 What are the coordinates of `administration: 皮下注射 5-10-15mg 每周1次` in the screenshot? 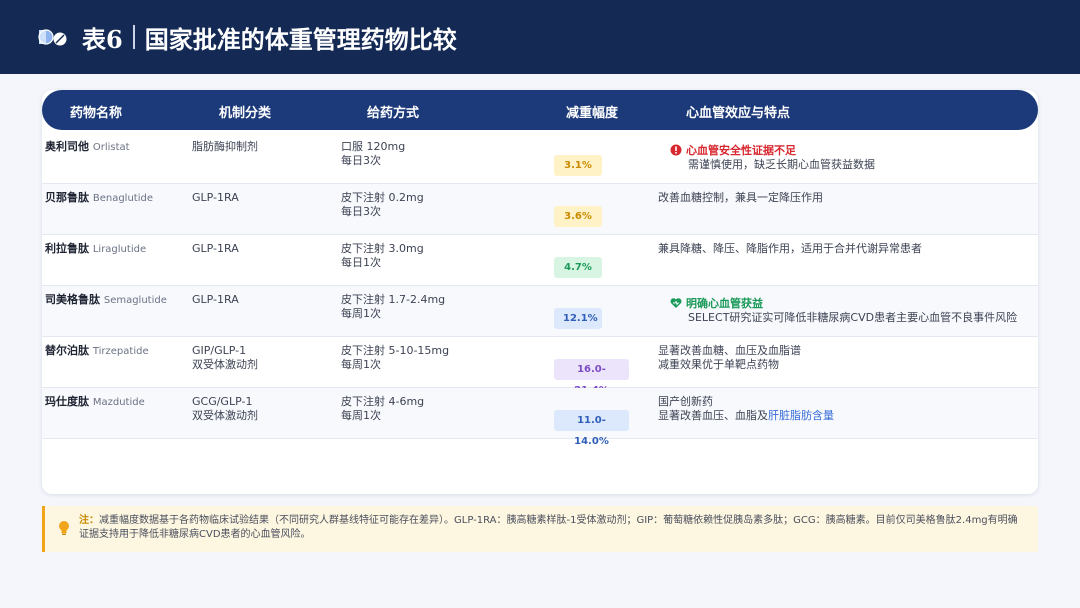 It's located at (395, 358).